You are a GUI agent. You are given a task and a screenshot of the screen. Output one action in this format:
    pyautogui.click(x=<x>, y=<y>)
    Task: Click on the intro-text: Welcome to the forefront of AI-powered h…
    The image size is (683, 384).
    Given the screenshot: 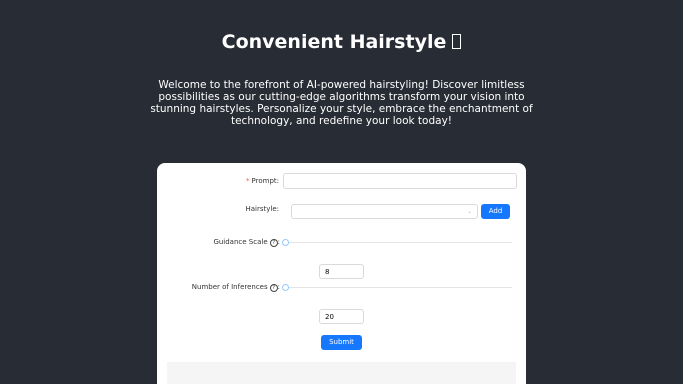 What is the action you would take?
    pyautogui.click(x=341, y=103)
    